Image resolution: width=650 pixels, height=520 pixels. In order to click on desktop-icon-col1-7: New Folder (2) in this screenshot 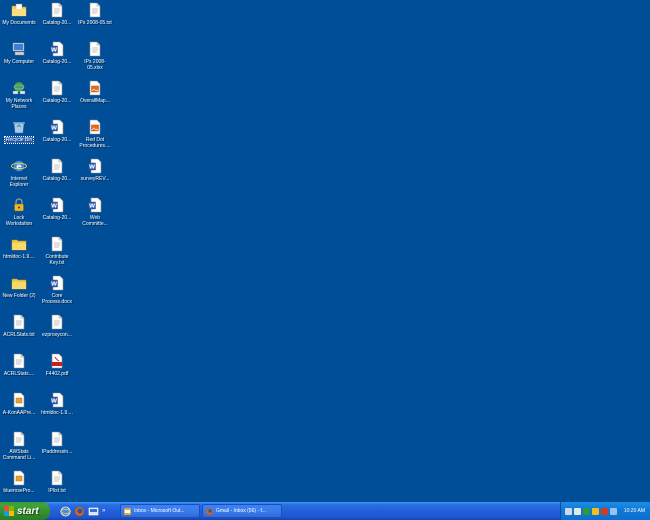, I will do `click(19, 292)`.